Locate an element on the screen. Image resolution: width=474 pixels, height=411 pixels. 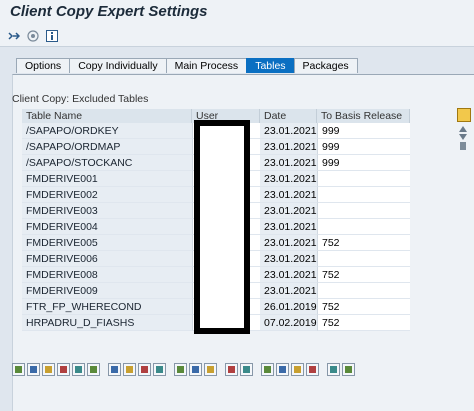
tab-packages: Packages is located at coordinates (325, 65).